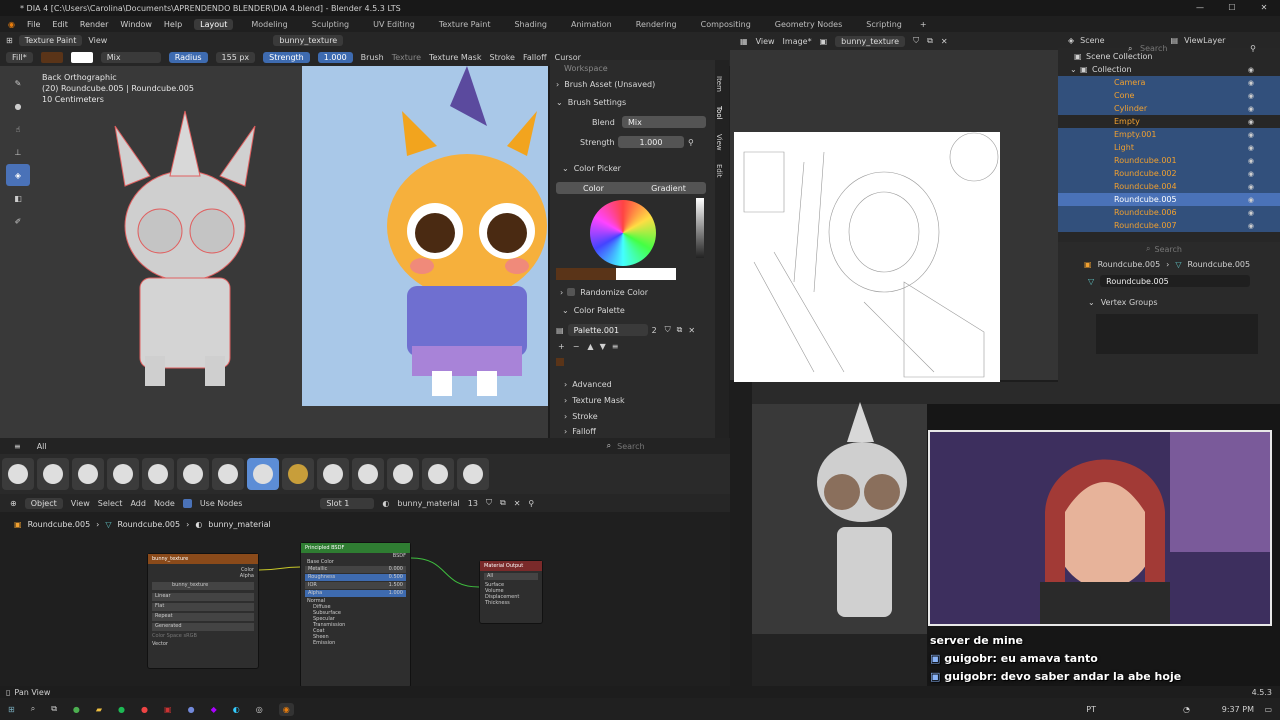  What do you see at coordinates (355, 585) in the screenshot?
I see `ior-field: IOR 1.500` at bounding box center [355, 585].